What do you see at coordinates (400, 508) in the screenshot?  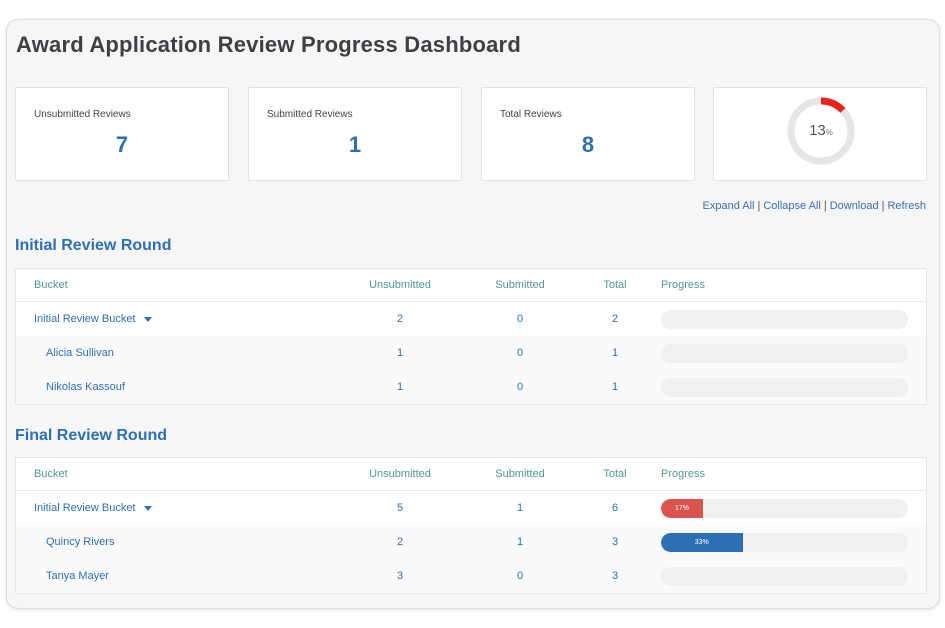 I see `unsubmitted-cell: 5` at bounding box center [400, 508].